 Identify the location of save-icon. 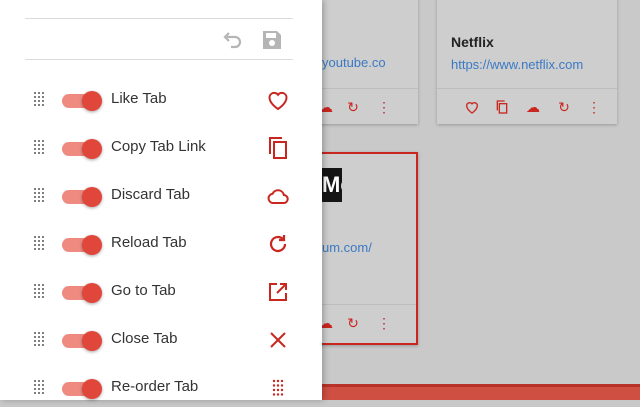
(272, 40).